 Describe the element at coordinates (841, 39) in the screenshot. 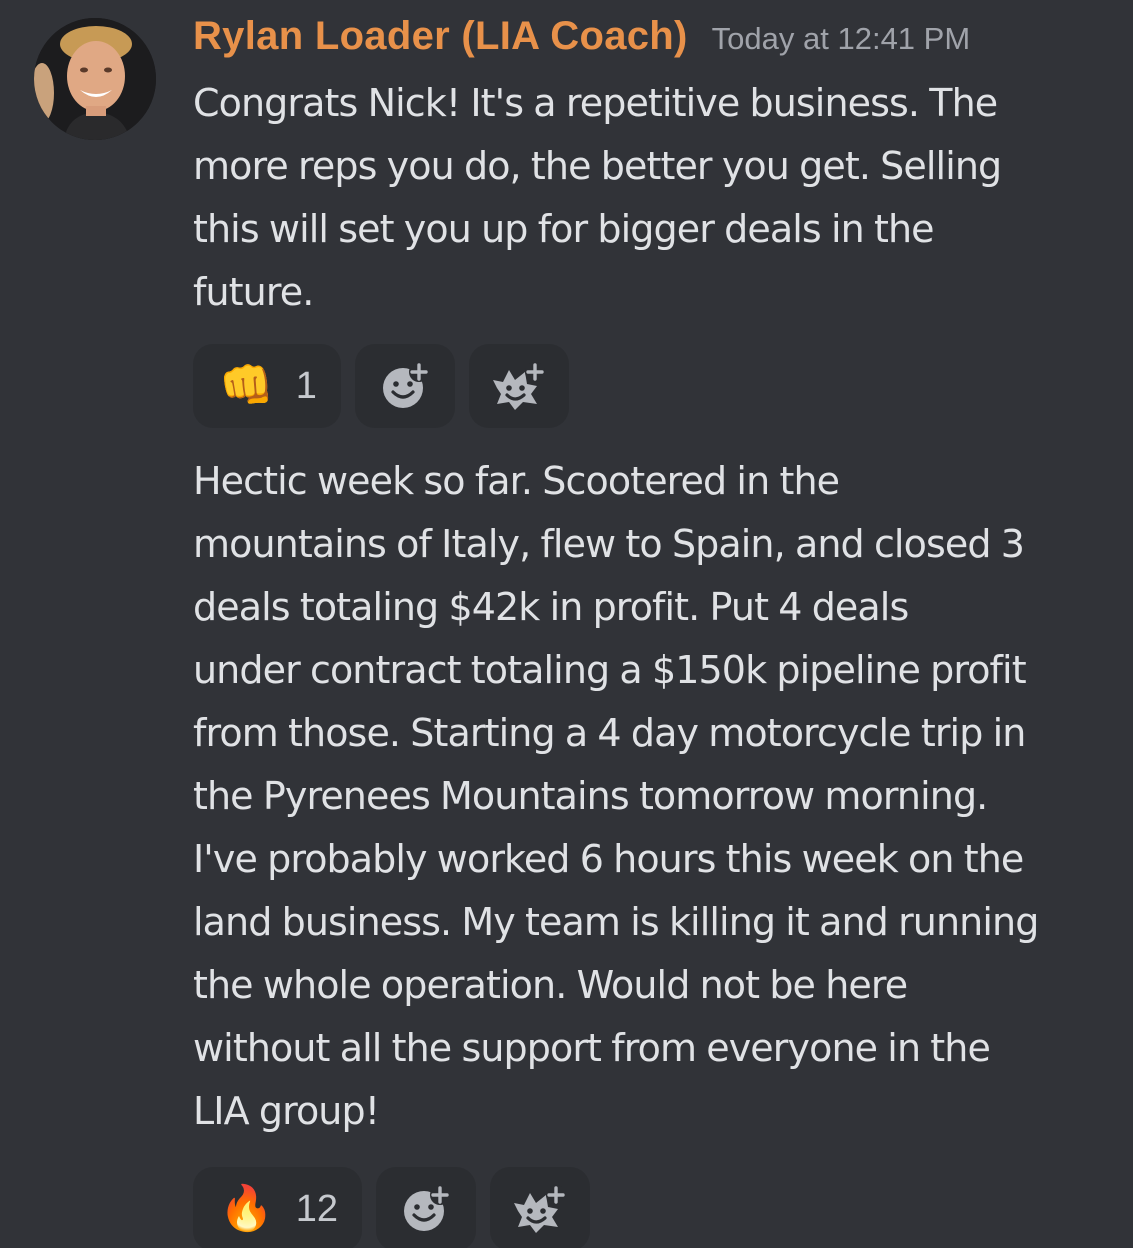

I see `timestamp: Today at 12:41 PM` at that location.